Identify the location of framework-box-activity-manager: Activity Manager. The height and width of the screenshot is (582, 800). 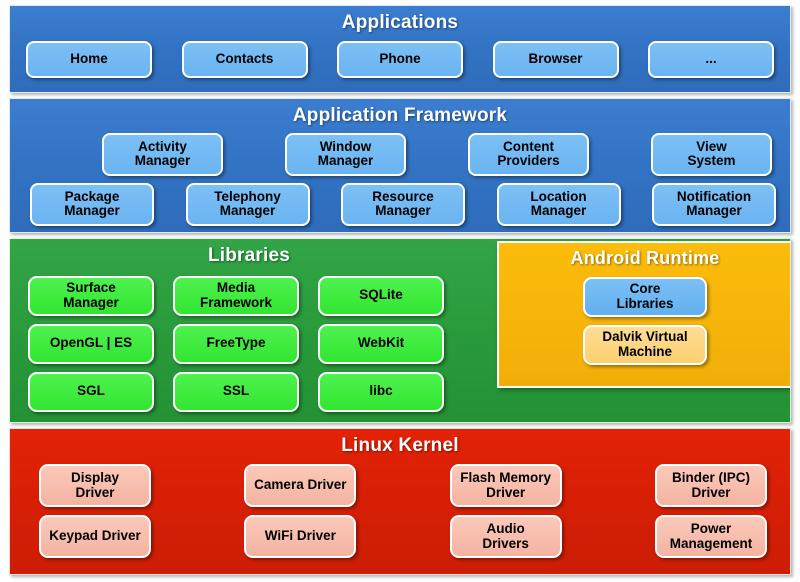
(162, 154).